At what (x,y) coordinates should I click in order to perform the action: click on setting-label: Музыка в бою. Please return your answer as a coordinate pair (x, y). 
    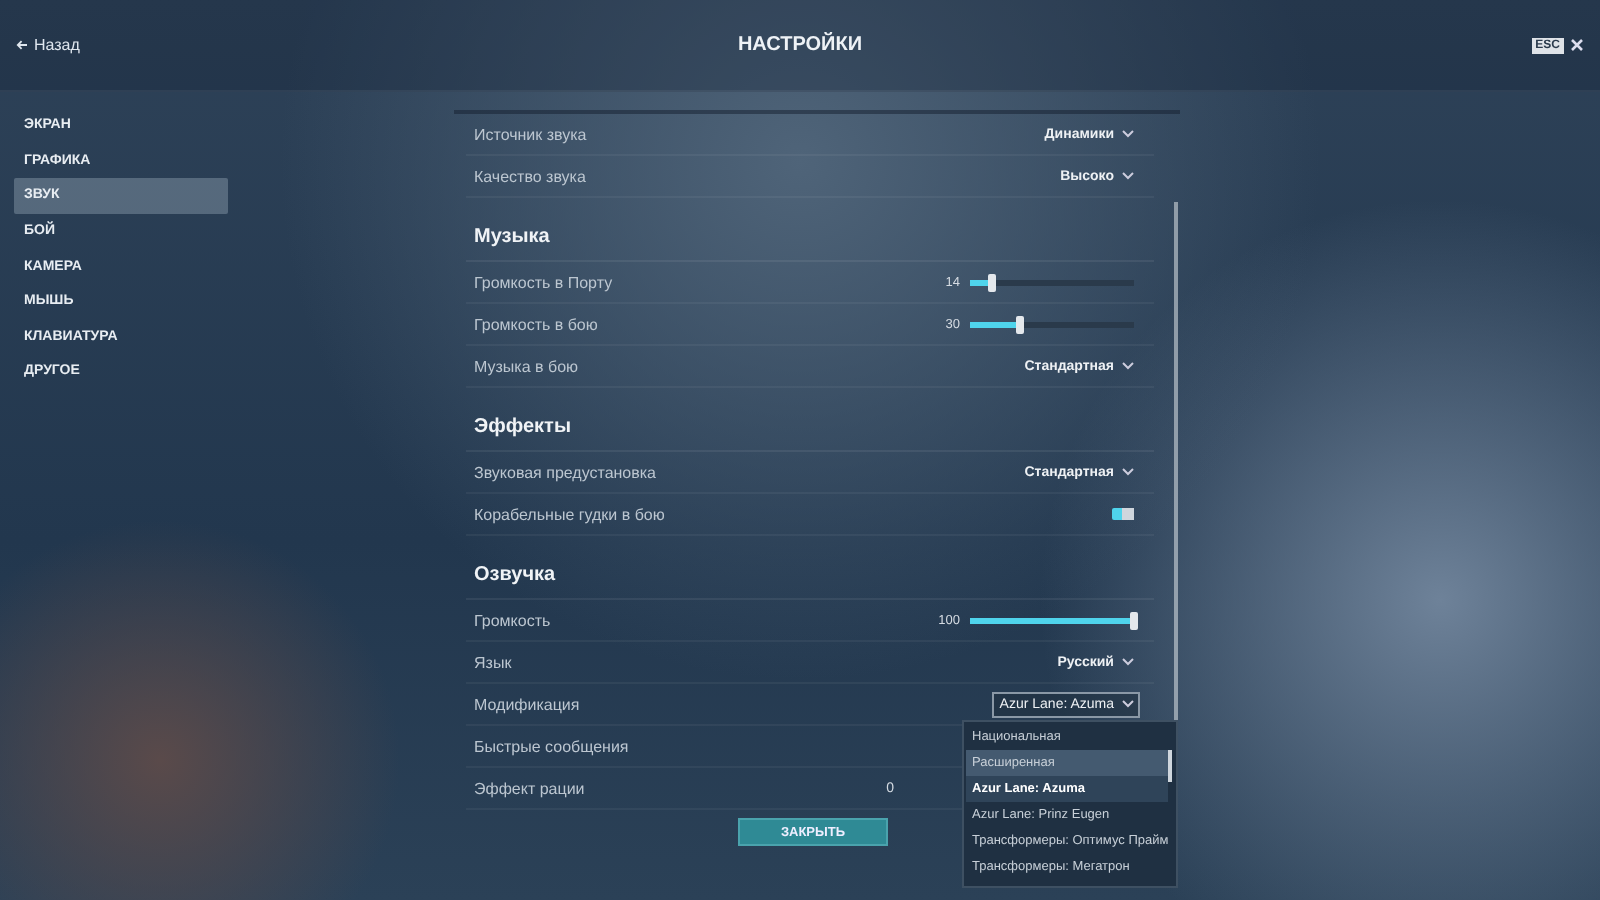
    Looking at the image, I should click on (526, 366).